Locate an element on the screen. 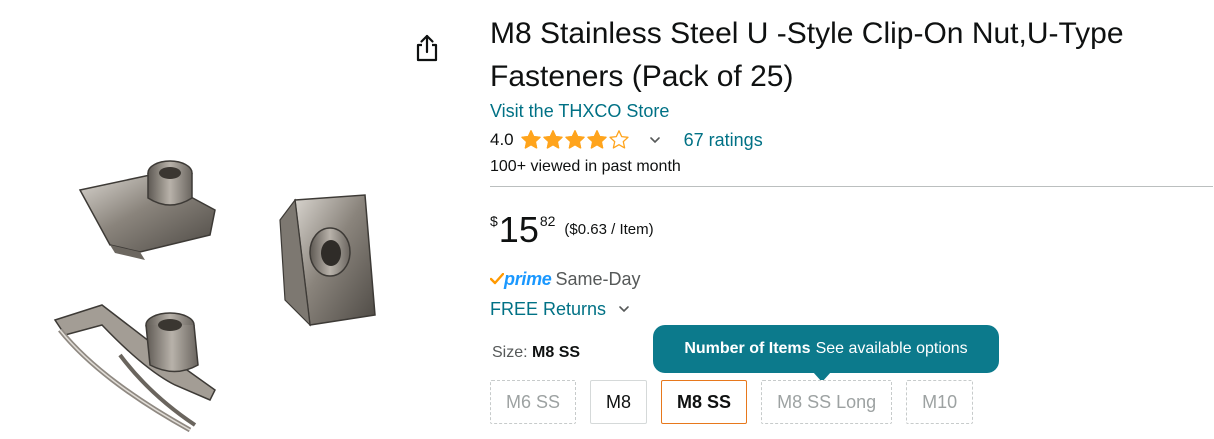 The height and width of the screenshot is (439, 1214). star-empty-icon is located at coordinates (618, 139).